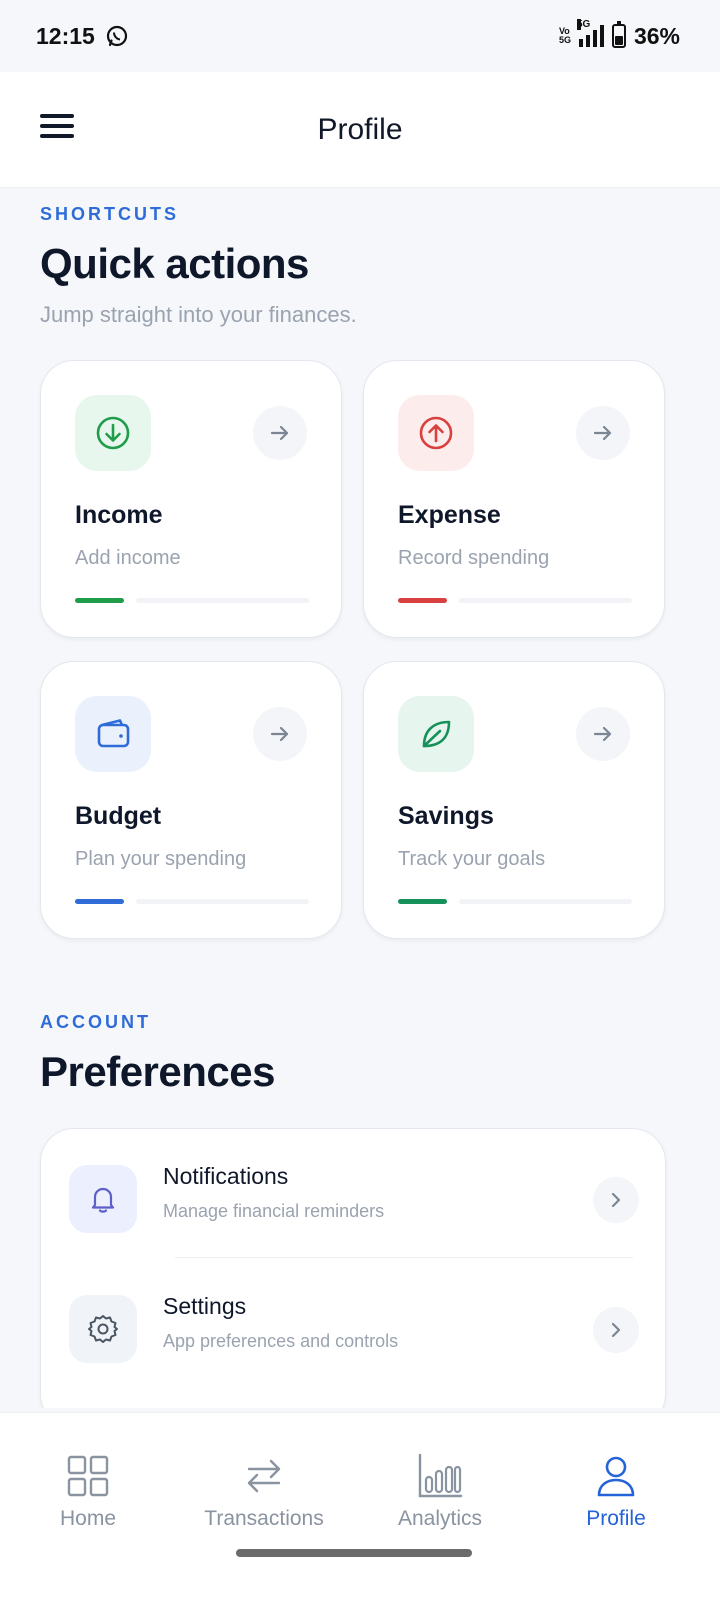  I want to click on account-eyebrow: ACCOUNT, so click(95, 1022).